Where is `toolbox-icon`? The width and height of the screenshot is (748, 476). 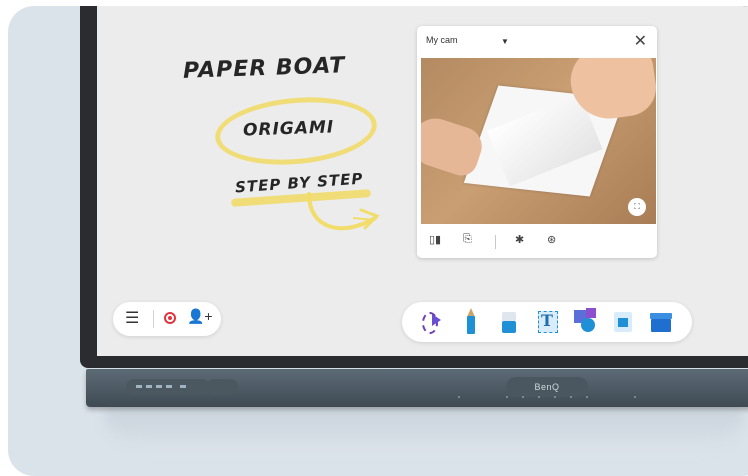
toolbox-icon is located at coordinates (661, 322).